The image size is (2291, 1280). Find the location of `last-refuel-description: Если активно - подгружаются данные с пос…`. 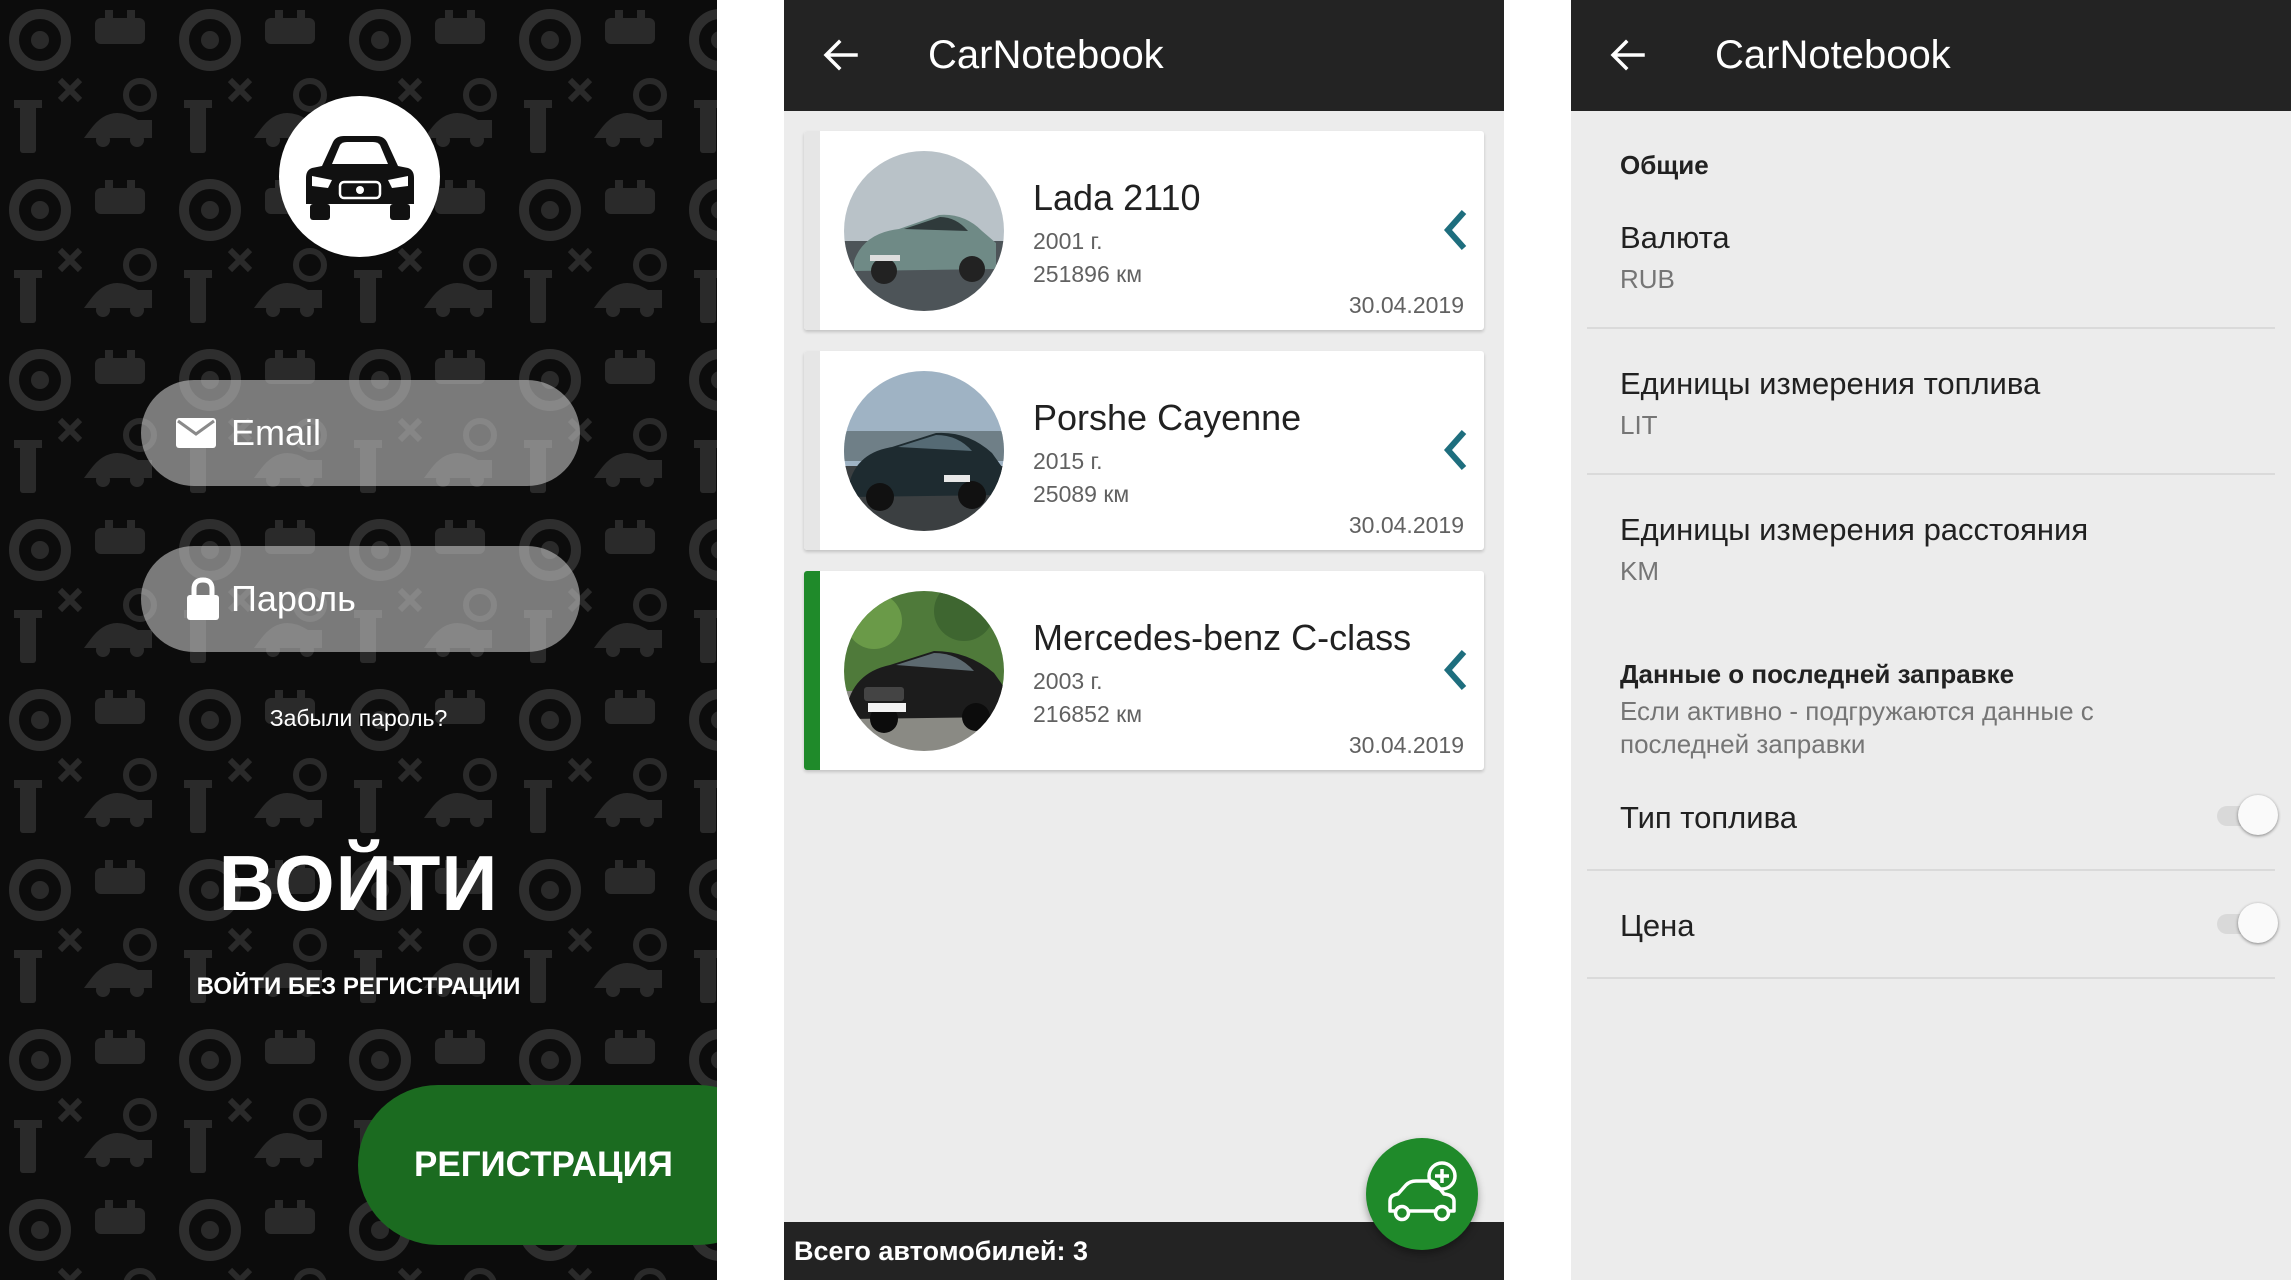

last-refuel-description: Если активно - подгружаются данные с пос… is located at coordinates (1857, 727).